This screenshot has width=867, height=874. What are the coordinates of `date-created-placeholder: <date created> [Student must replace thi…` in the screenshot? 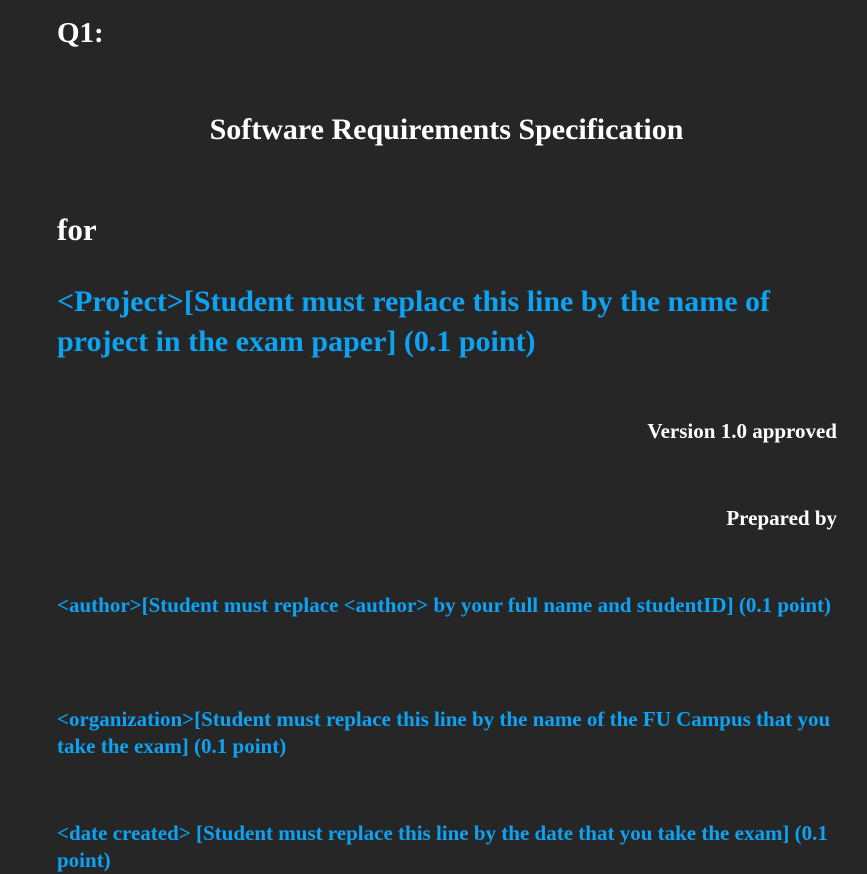 It's located at (452, 847).